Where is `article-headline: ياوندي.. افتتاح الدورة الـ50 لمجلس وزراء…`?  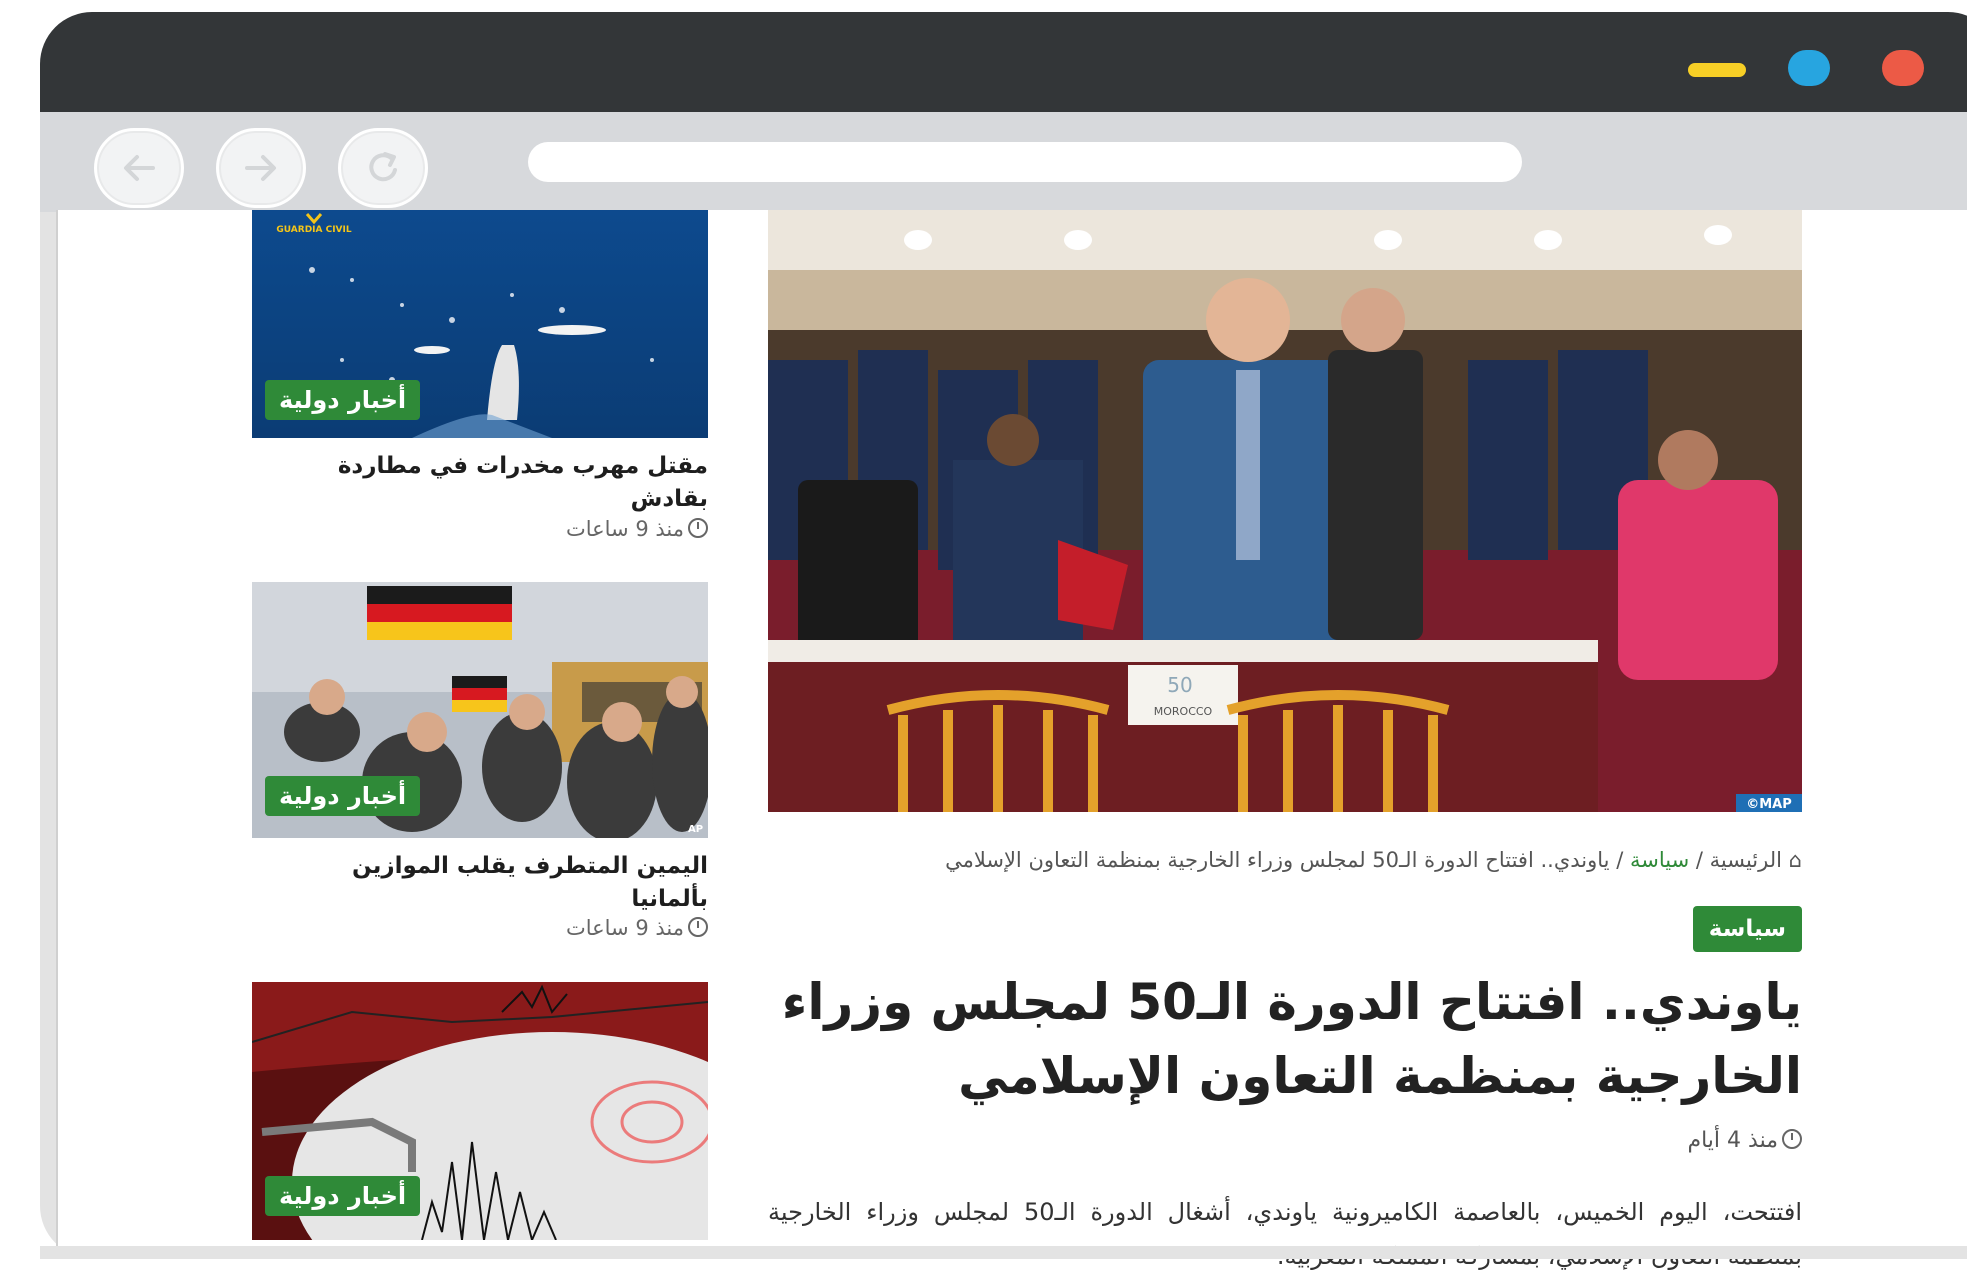
article-headline: ياوندي.. افتتاح الدورة الـ50 لمجلس وزراء… is located at coordinates (1291, 1039).